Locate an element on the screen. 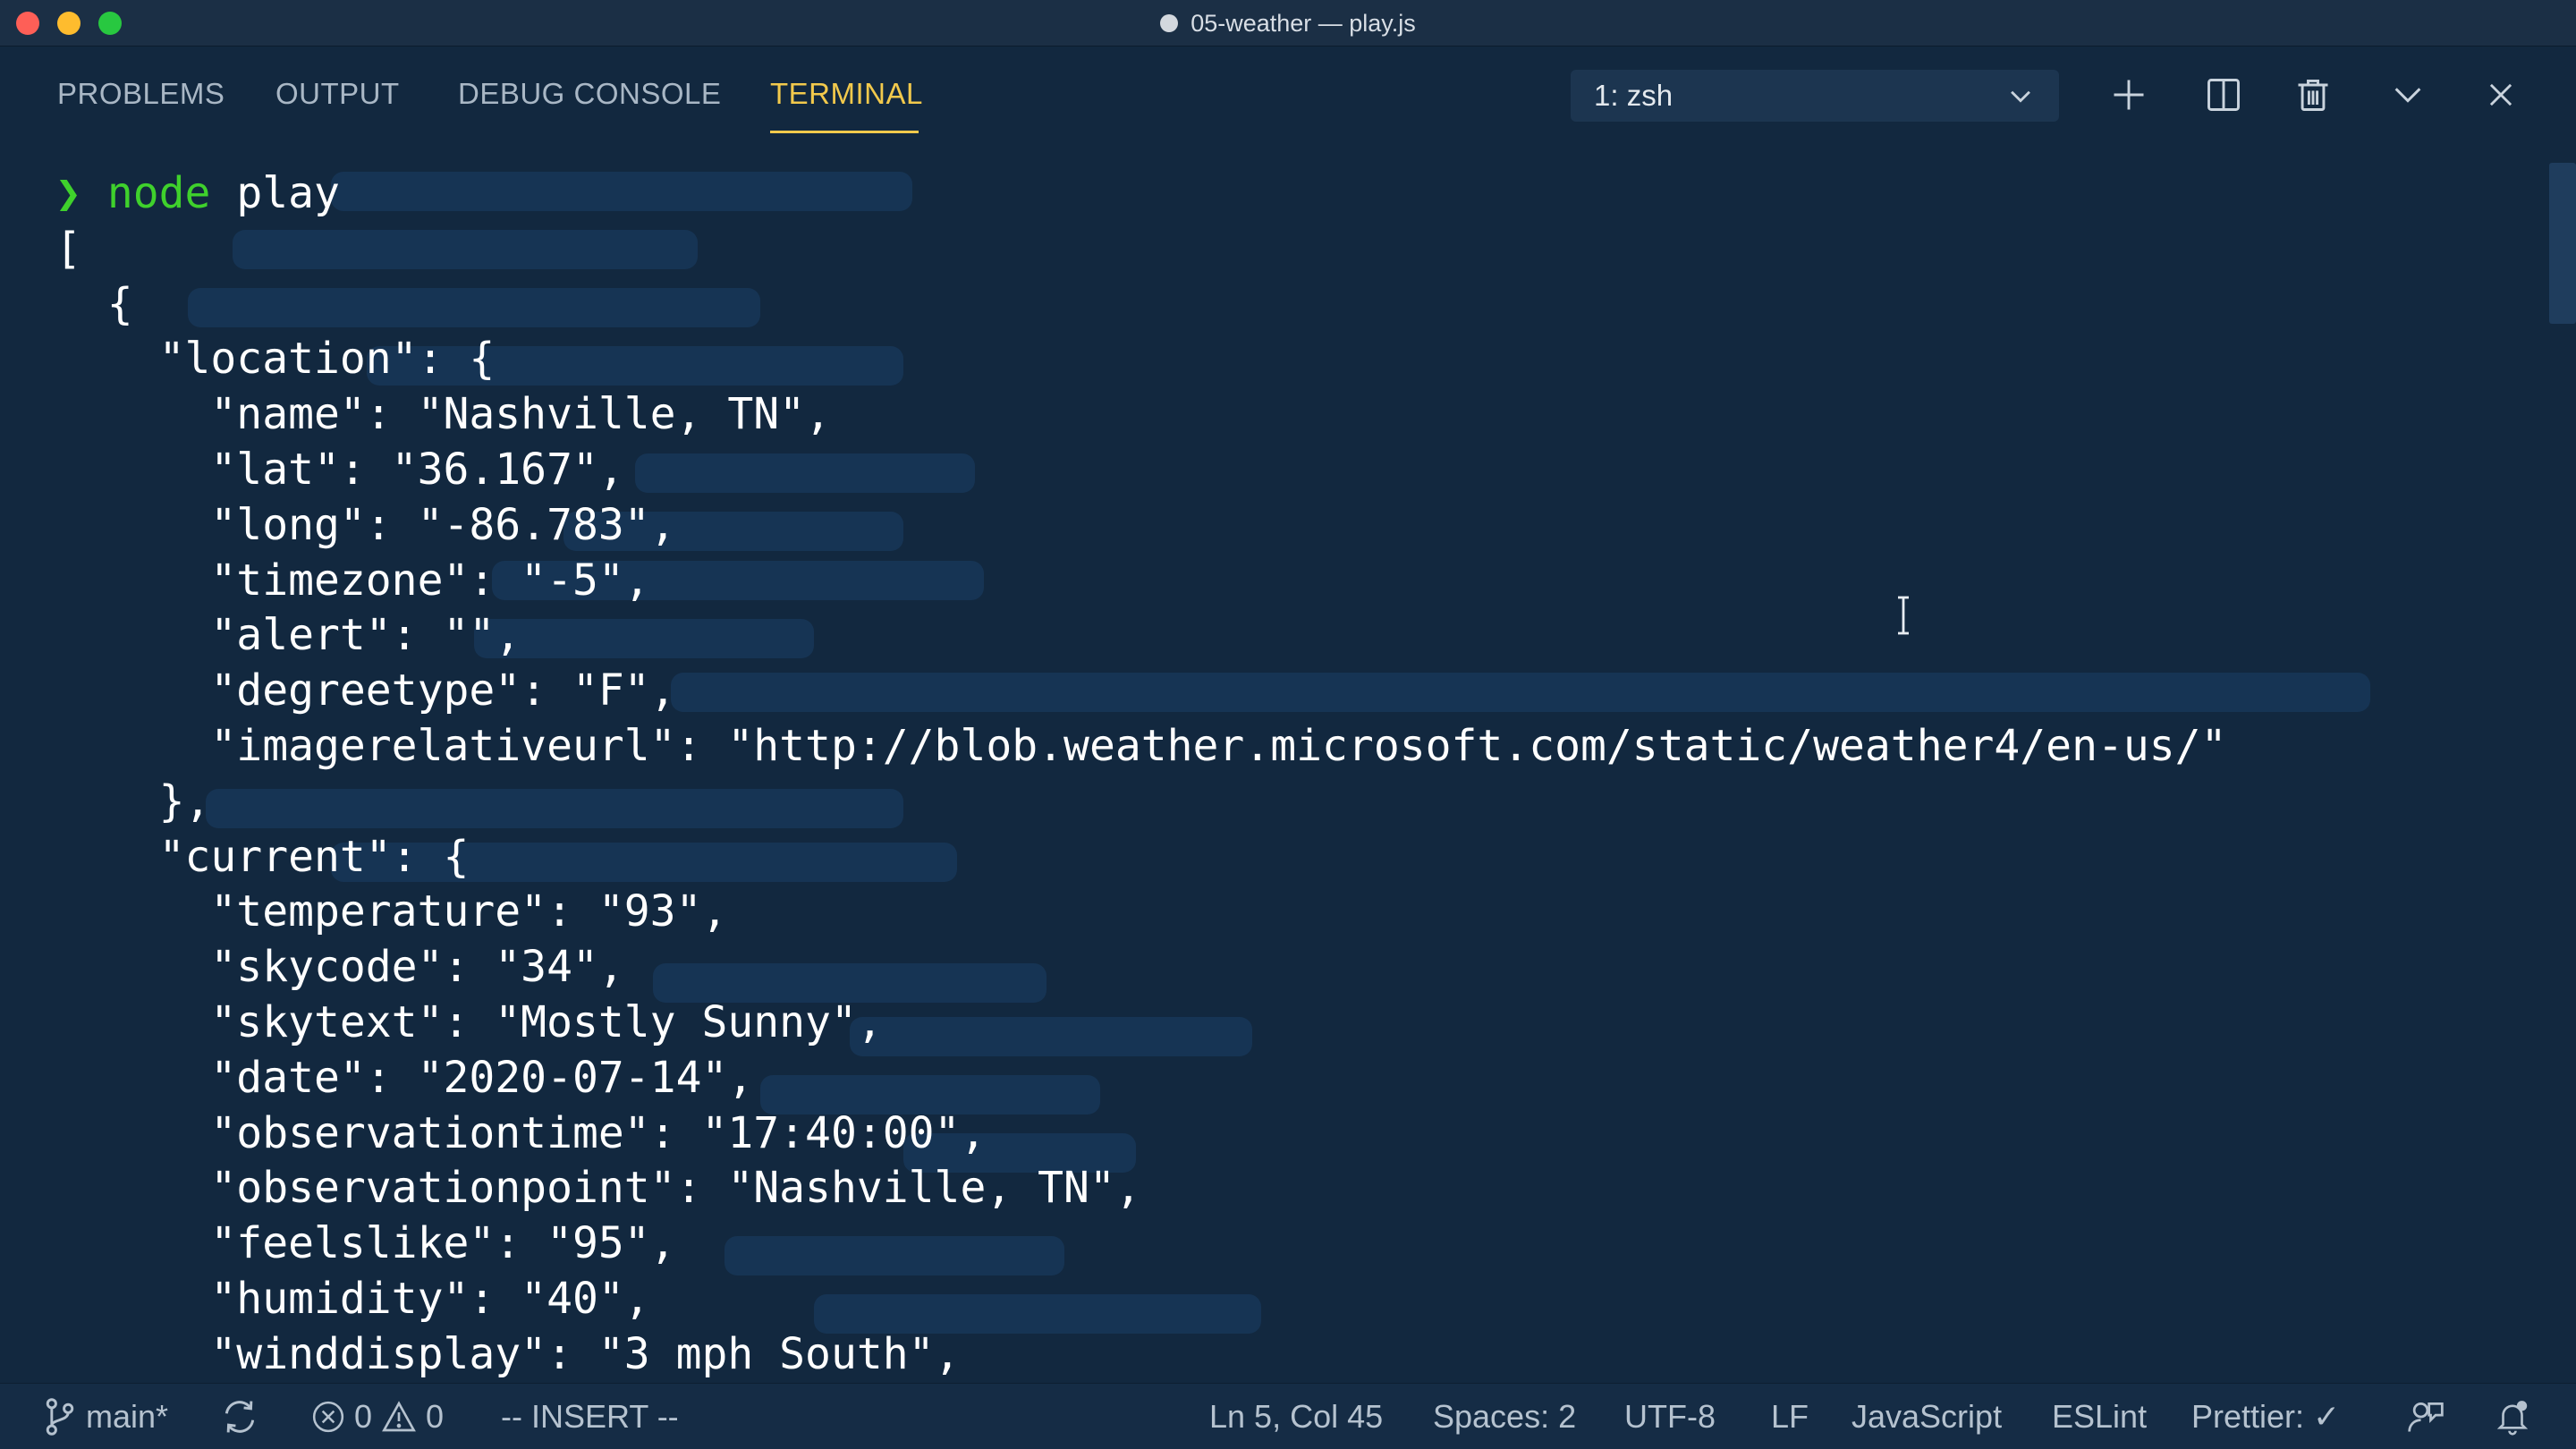 The width and height of the screenshot is (2576, 1449). bell-icon is located at coordinates (2512, 1416).